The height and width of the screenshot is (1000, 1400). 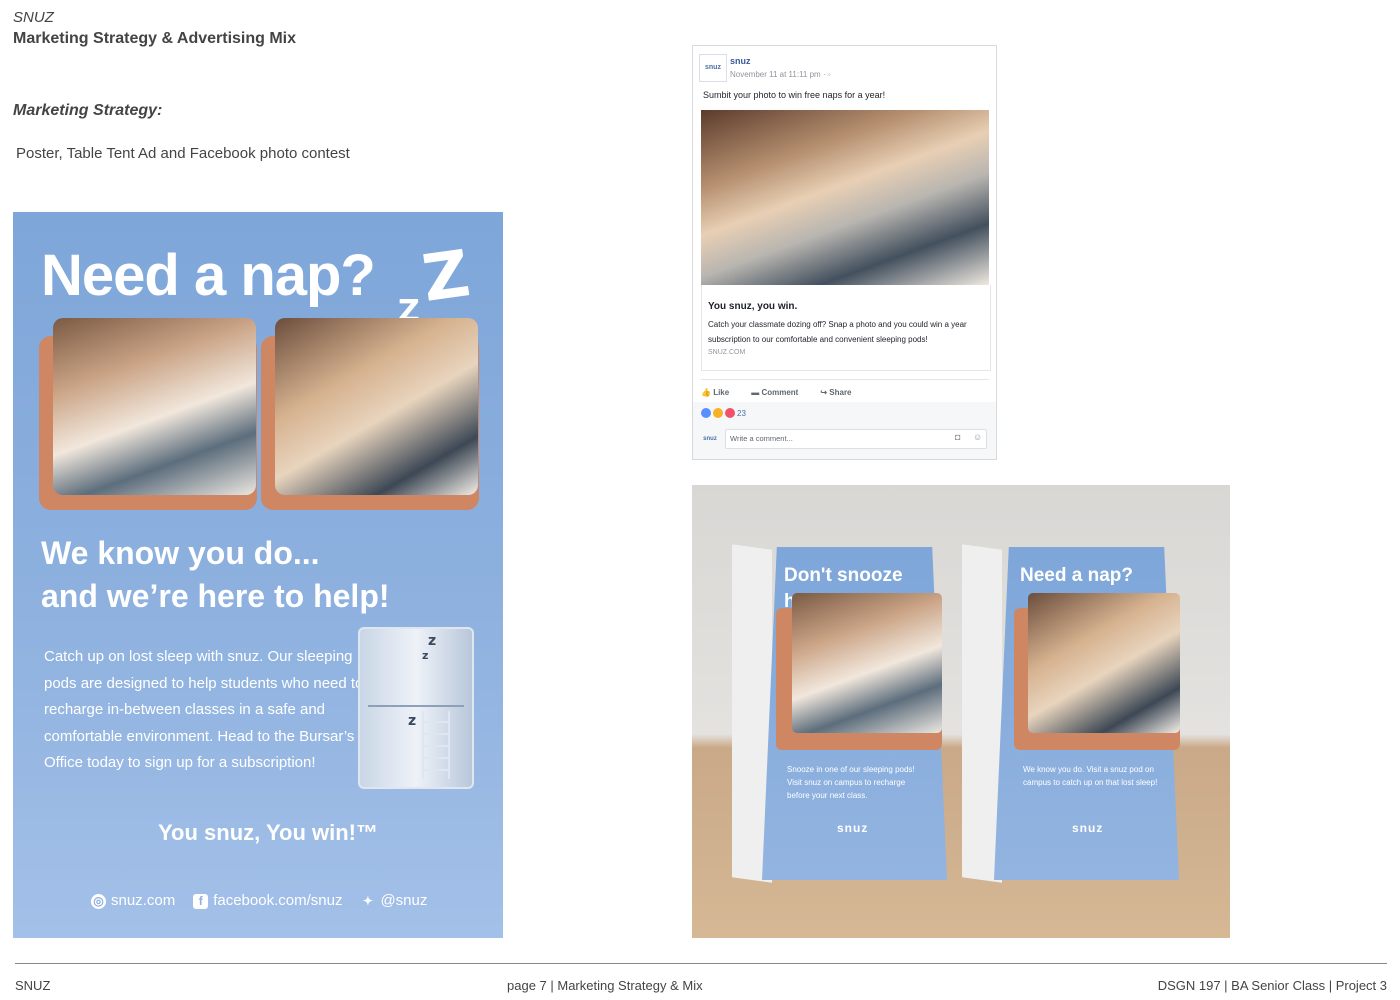 I want to click on love-reaction-icon, so click(x=730, y=413).